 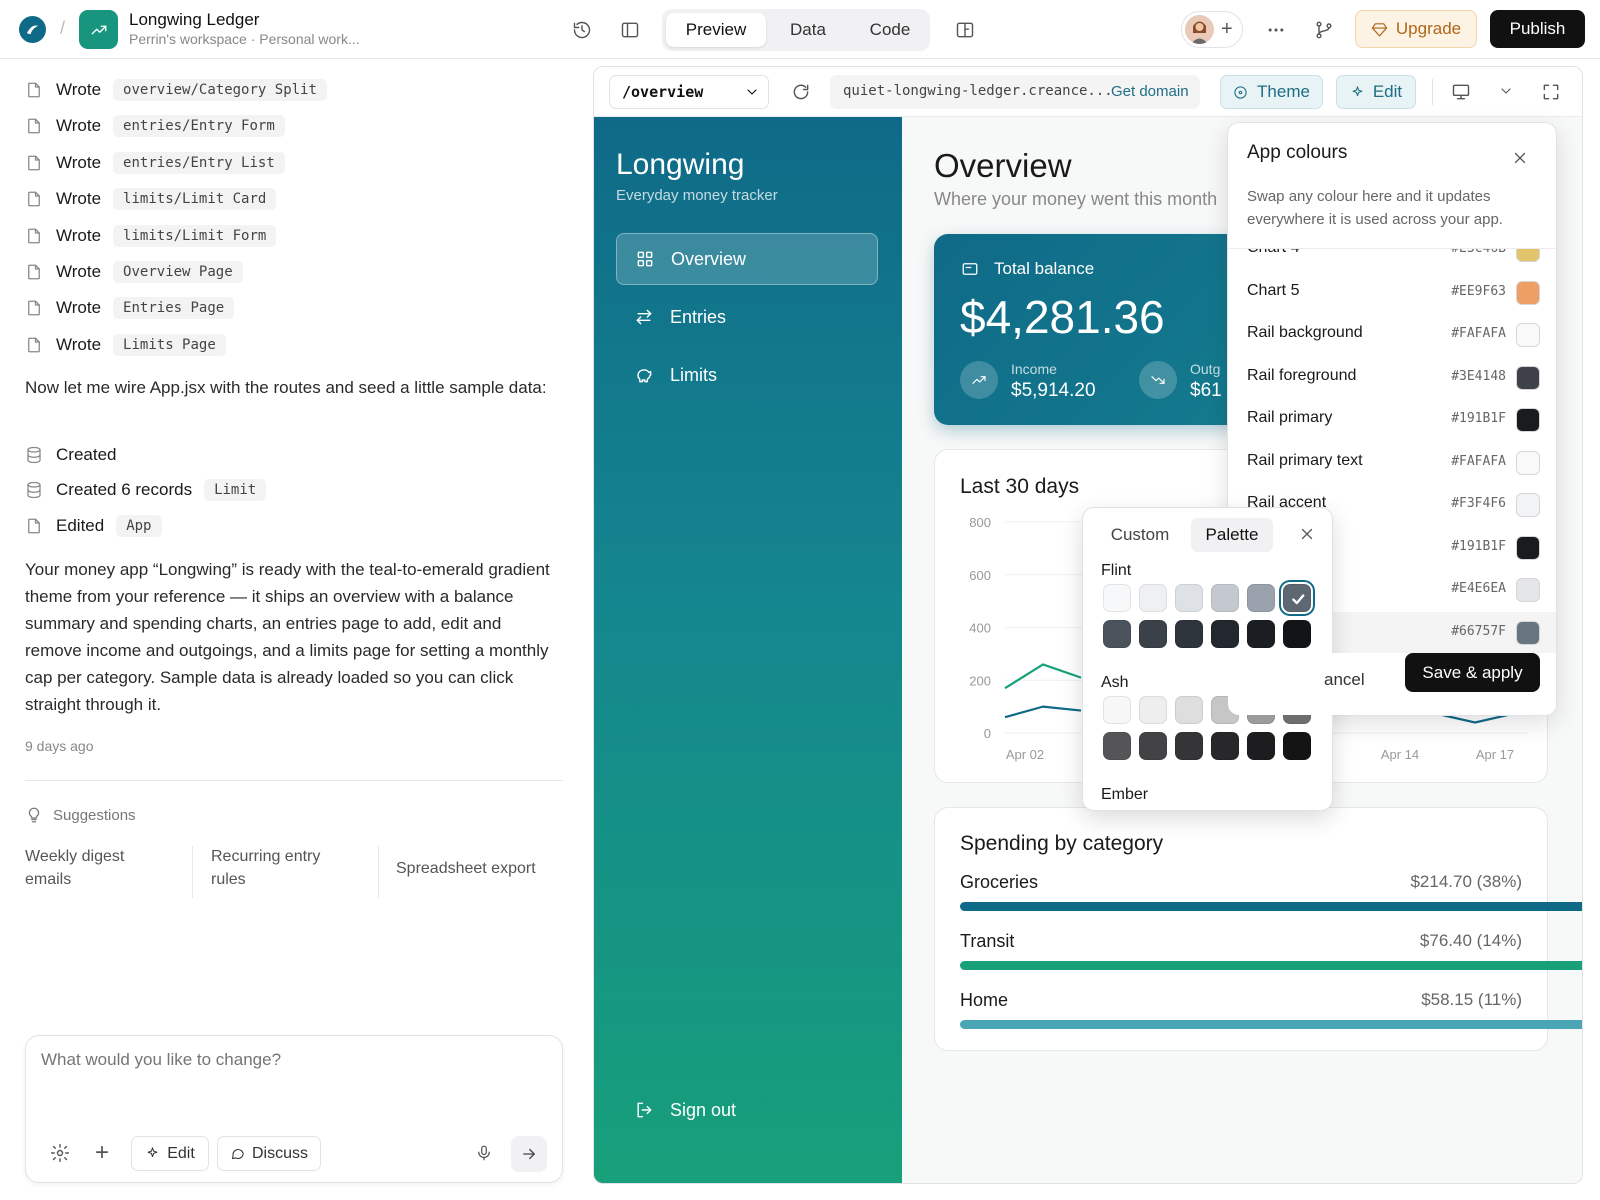 I want to click on monitor-icon, so click(x=1461, y=92).